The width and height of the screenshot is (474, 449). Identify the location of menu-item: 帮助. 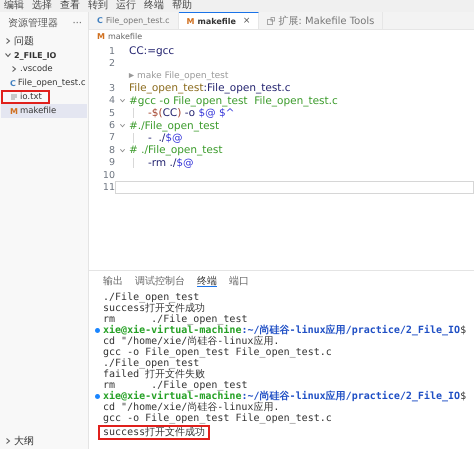
(182, 6).